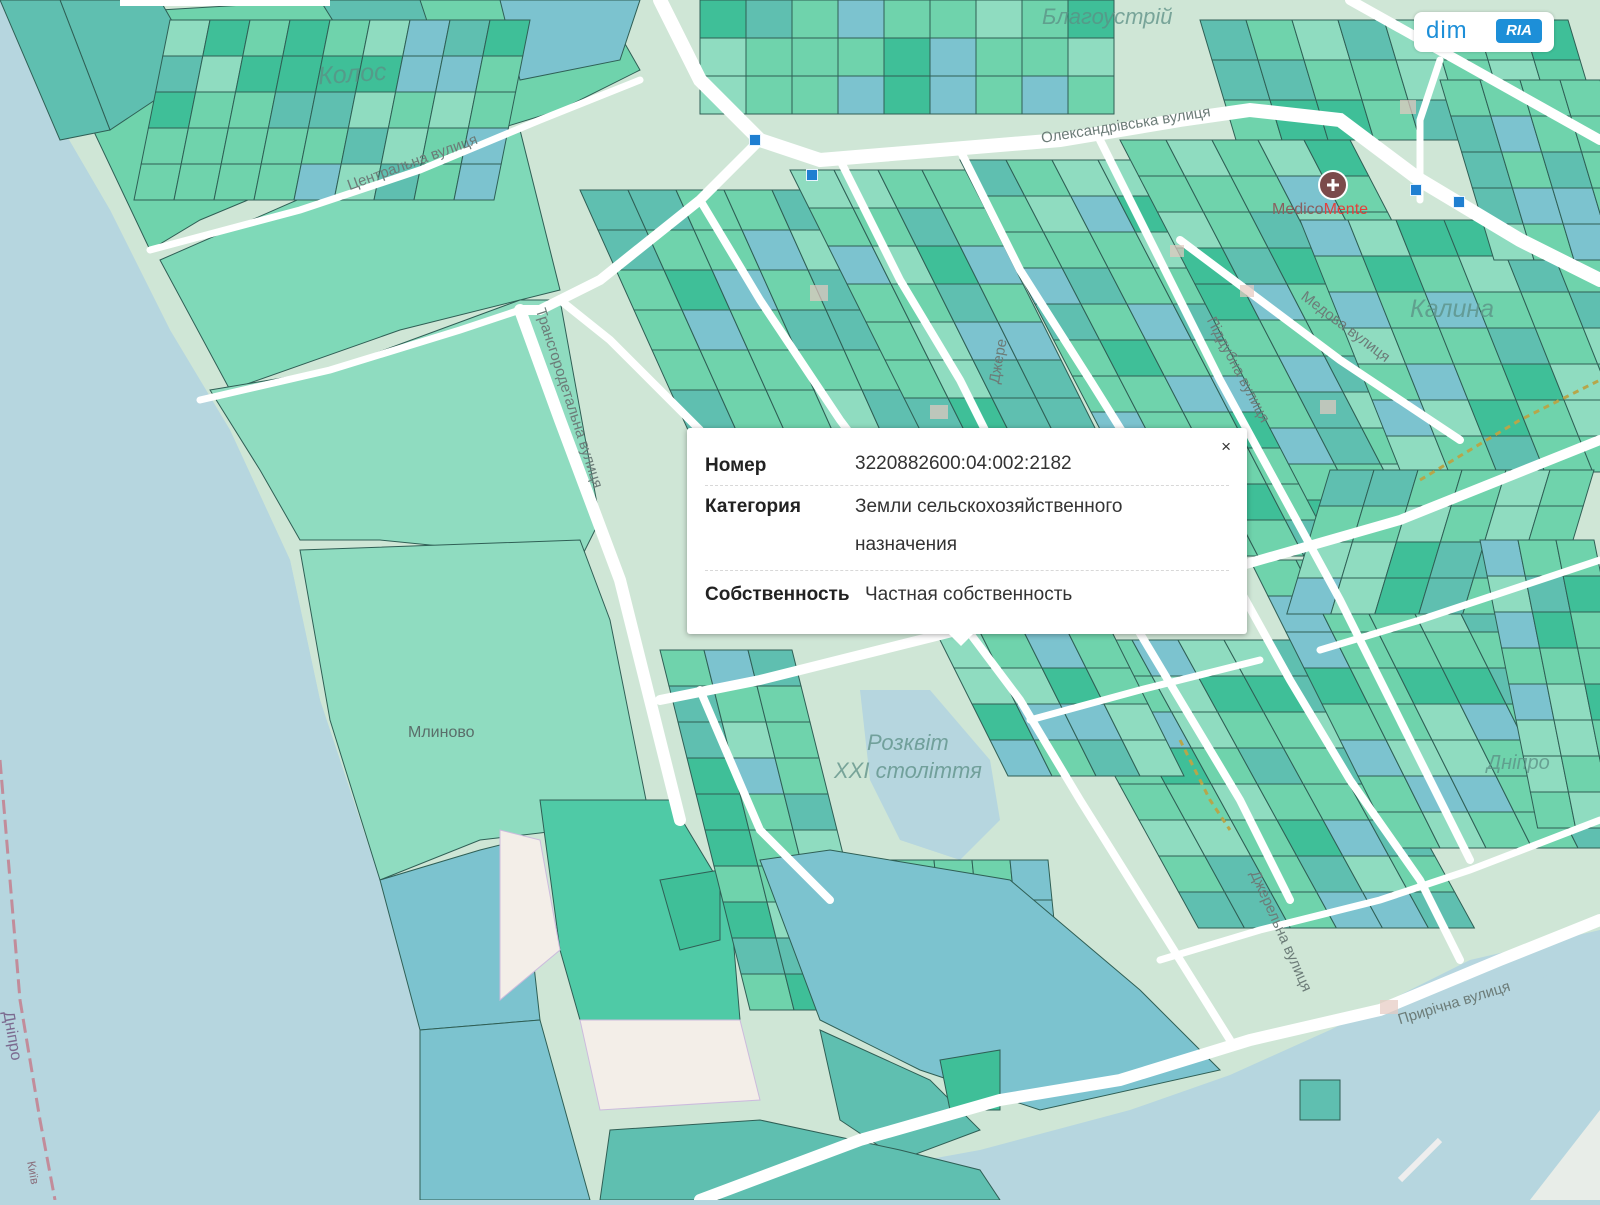  What do you see at coordinates (967, 464) in the screenshot?
I see `popup-row-number: Номер 3220882600:04:002:2182` at bounding box center [967, 464].